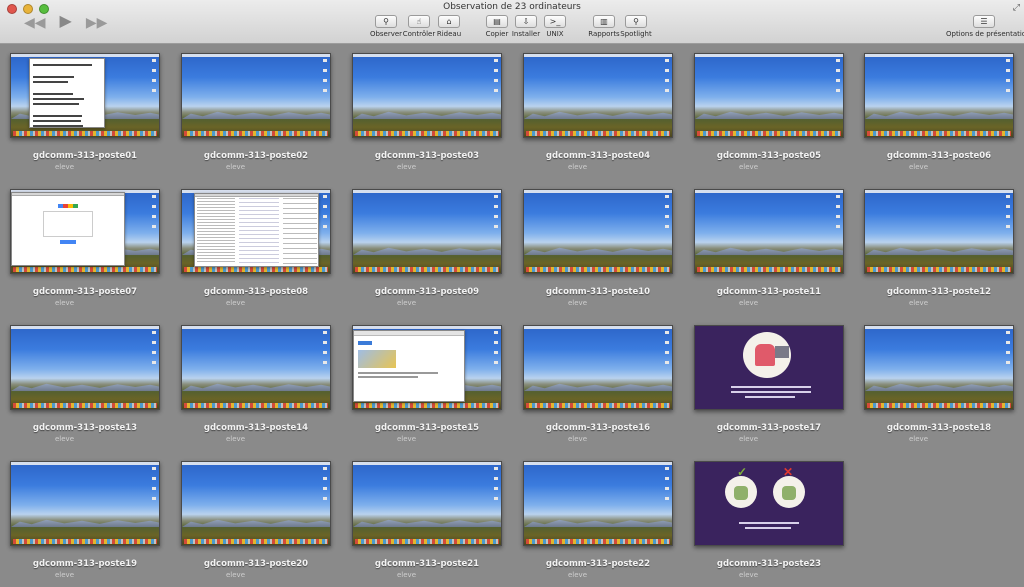 The height and width of the screenshot is (587, 1024). What do you see at coordinates (1016, 7) in the screenshot?
I see `fullscreen-icon: ⤢` at bounding box center [1016, 7].